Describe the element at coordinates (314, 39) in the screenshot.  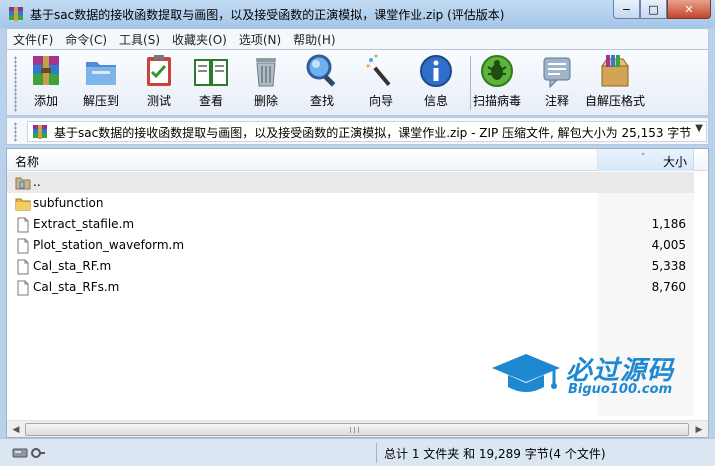
I see `menu-help: 帮助(H)` at that location.